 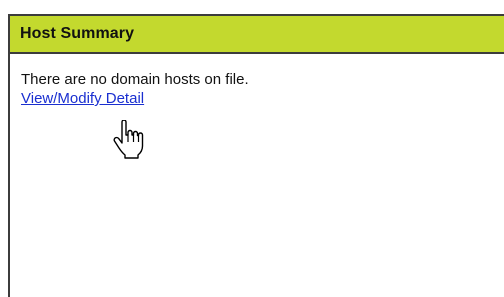 What do you see at coordinates (77, 33) in the screenshot?
I see `panel-title: Host Summary` at bounding box center [77, 33].